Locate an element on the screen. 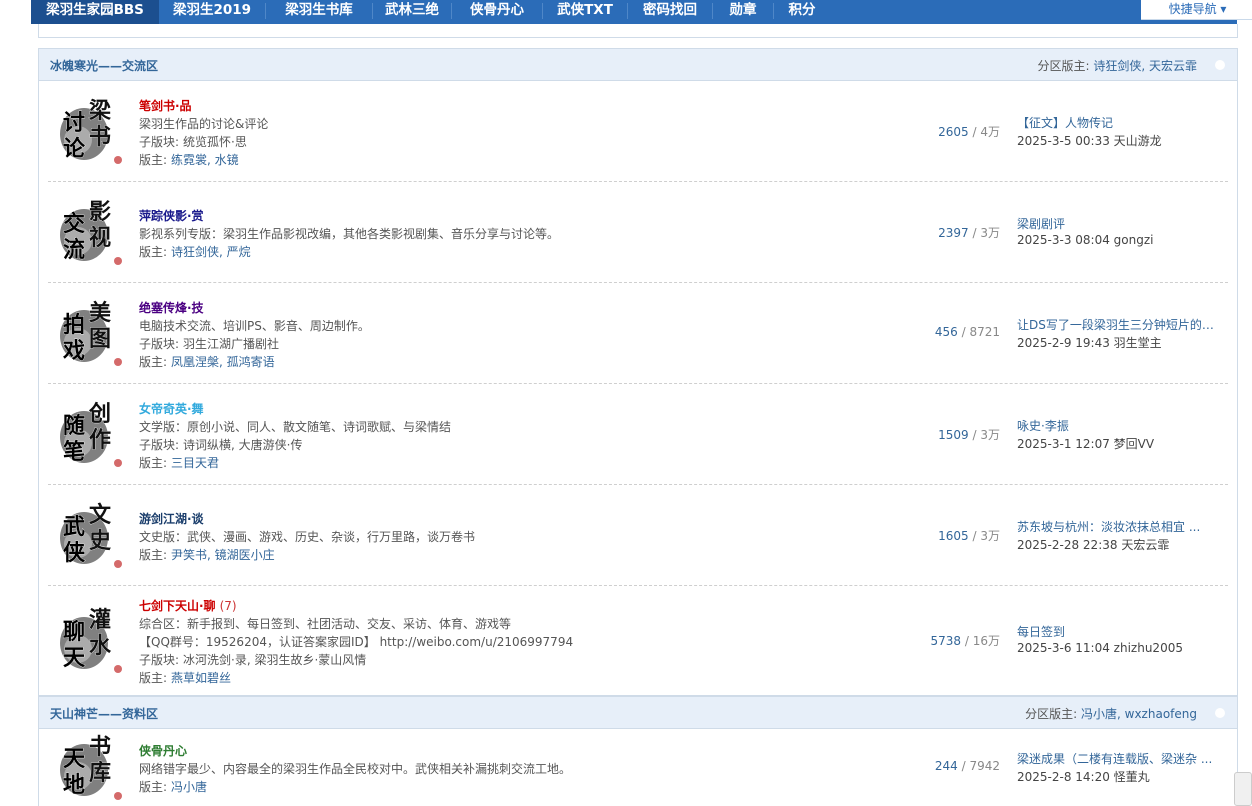  section-mod-names: 冯小唐, wxzhaofeng is located at coordinates (1139, 714).